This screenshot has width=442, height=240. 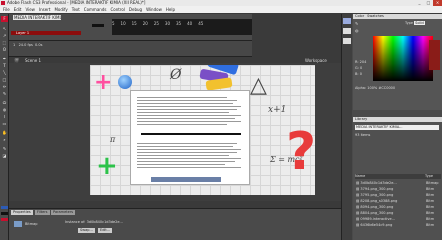 What do you see at coordinates (22, 212) in the screenshot?
I see `tab-properties: Properties` at bounding box center [22, 212].